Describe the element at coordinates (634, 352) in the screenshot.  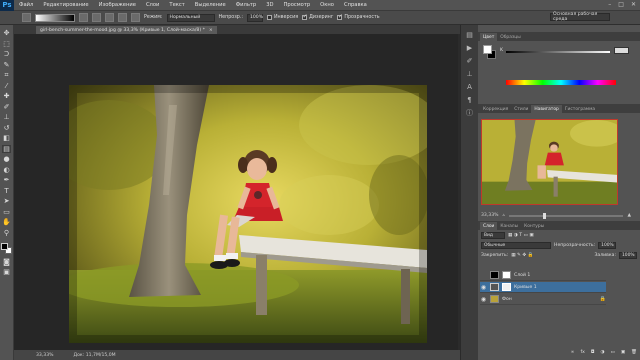
I see `delete-layer-icon: 🗑` at that location.